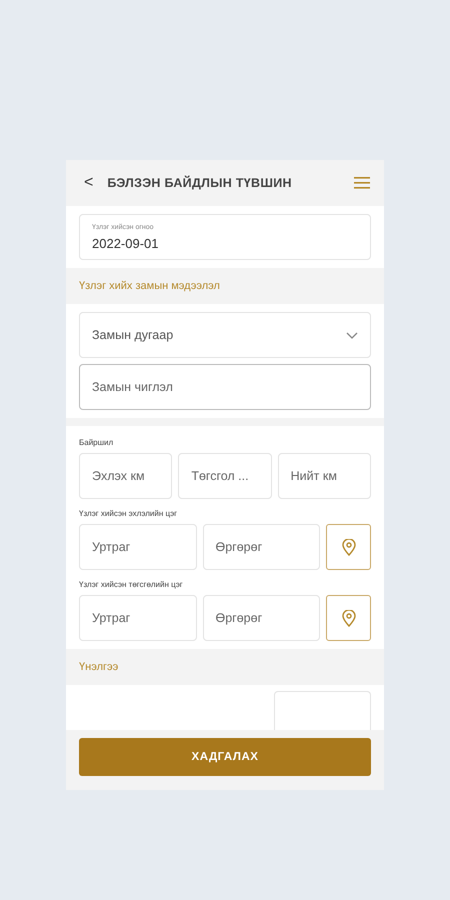 This screenshot has height=900, width=450. I want to click on screen-title: БЭЛЗЭН БАЙДЛЫН ТҮВШИН, so click(200, 183).